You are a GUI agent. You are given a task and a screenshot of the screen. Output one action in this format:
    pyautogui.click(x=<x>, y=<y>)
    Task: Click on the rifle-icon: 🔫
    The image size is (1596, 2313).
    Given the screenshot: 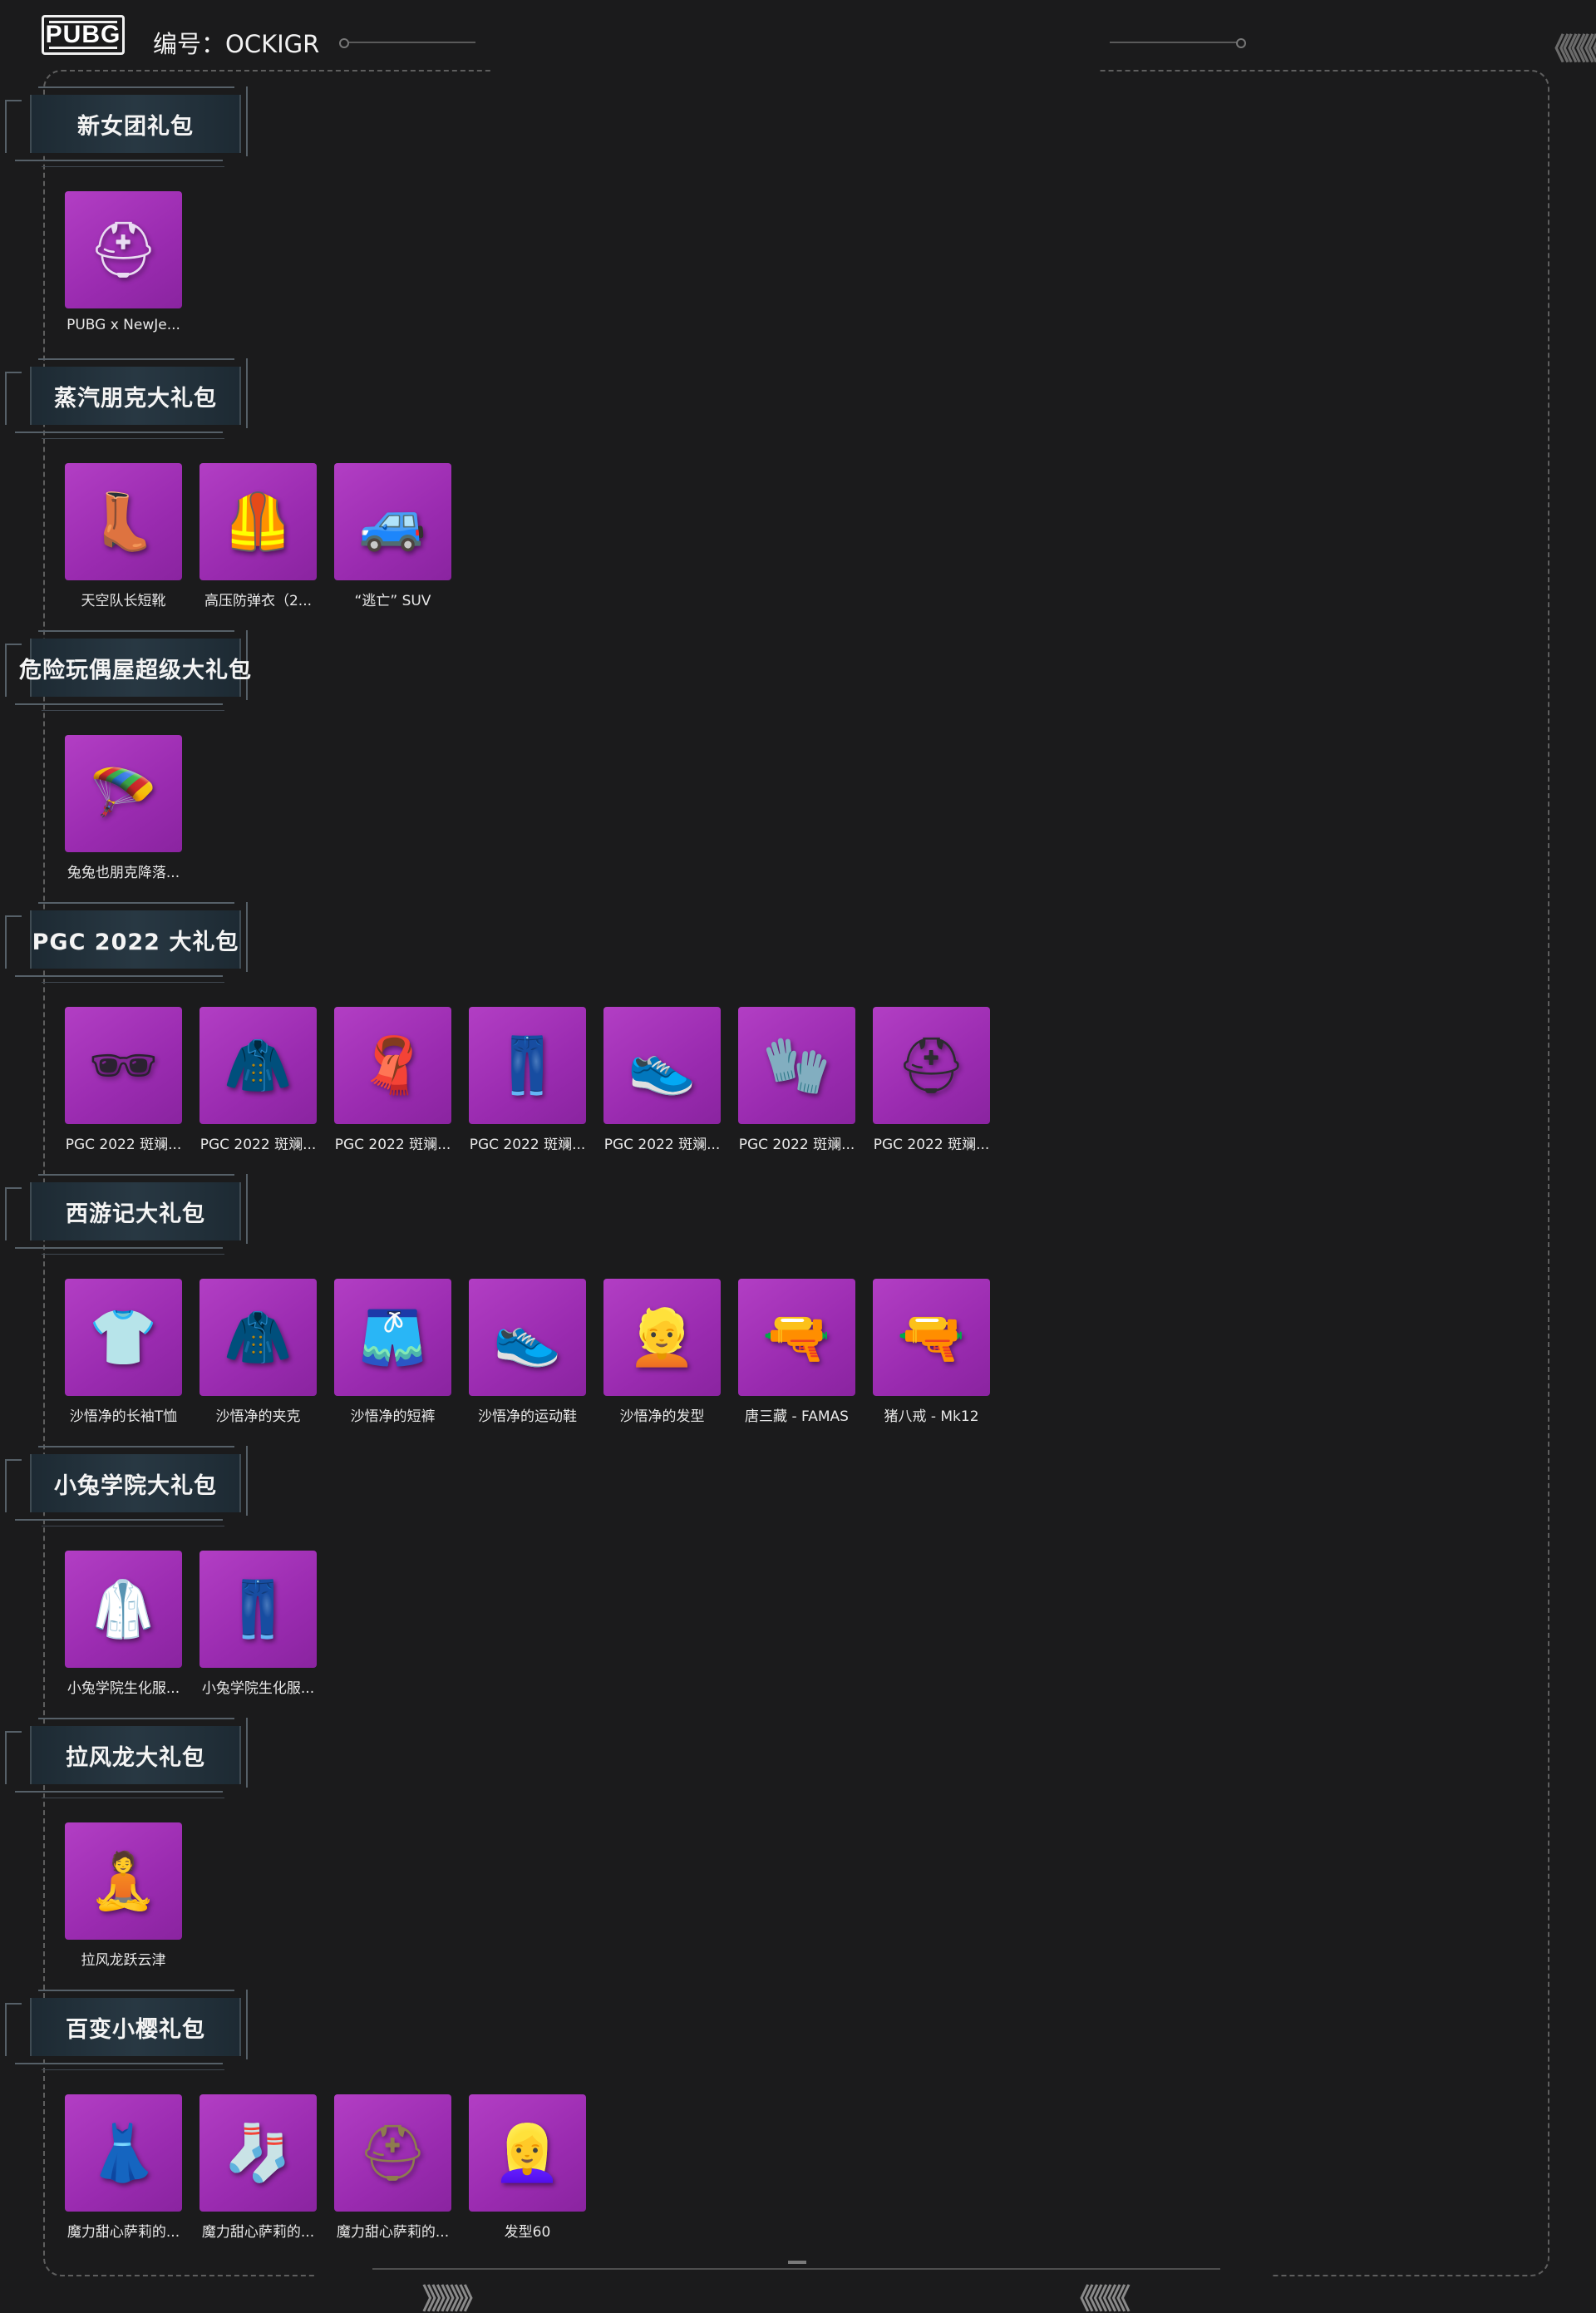 What is the action you would take?
    pyautogui.click(x=796, y=1336)
    